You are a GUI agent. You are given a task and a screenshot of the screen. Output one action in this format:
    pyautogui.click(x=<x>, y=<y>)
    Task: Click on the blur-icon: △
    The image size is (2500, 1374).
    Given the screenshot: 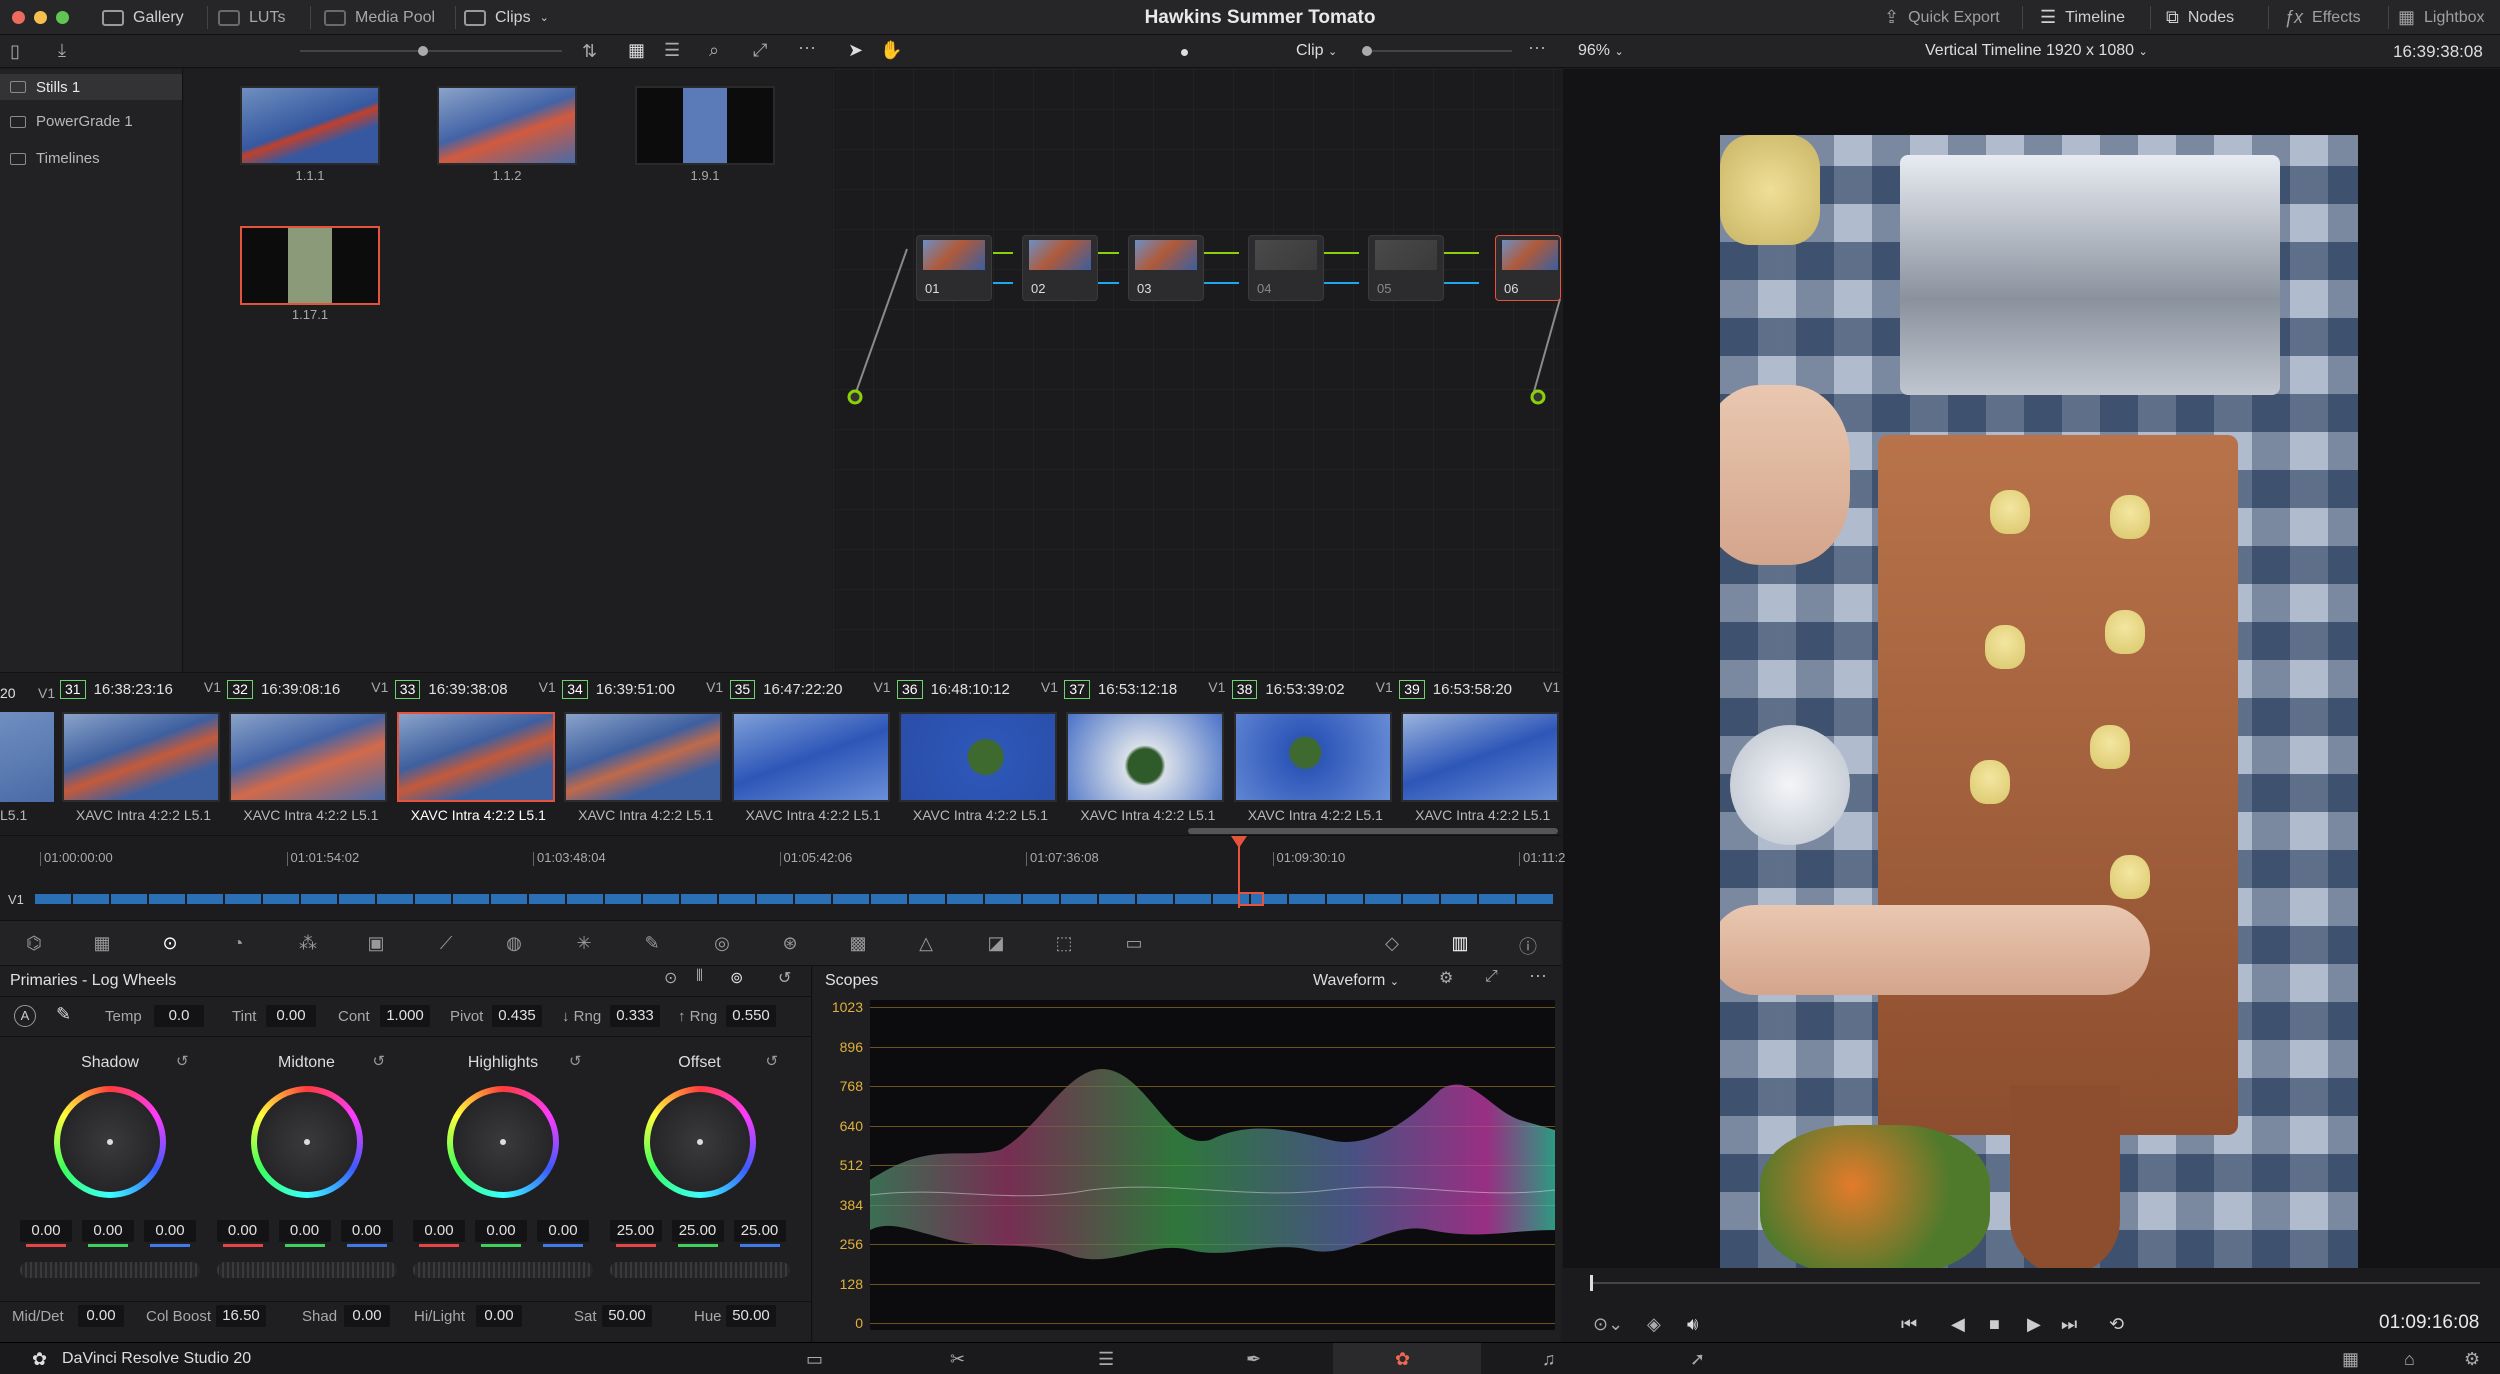 What is the action you would take?
    pyautogui.click(x=926, y=944)
    